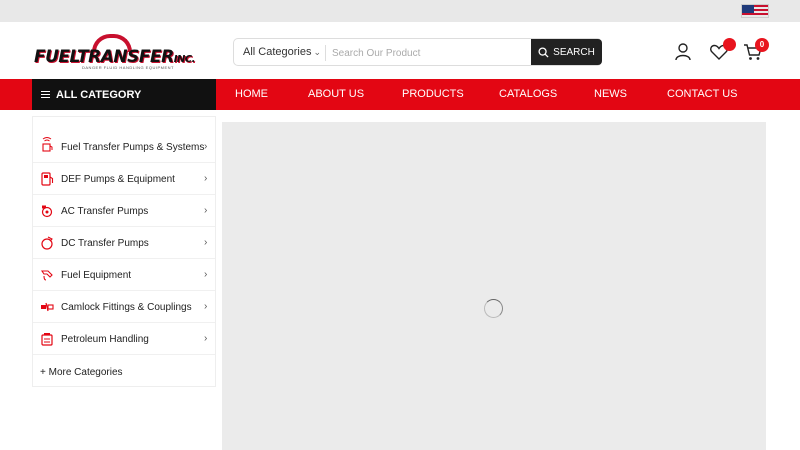  What do you see at coordinates (47, 211) in the screenshot?
I see `ac-pump-icon` at bounding box center [47, 211].